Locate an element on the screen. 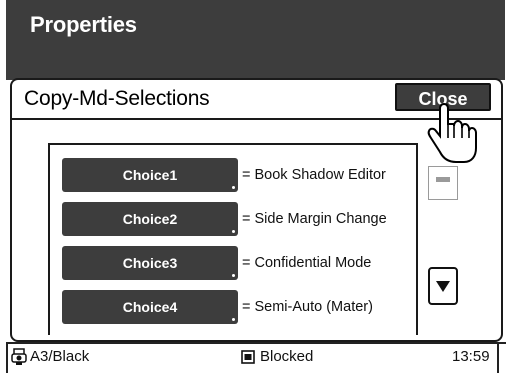 This screenshot has height=373, width=506. status-divider is located at coordinates (256, 343).